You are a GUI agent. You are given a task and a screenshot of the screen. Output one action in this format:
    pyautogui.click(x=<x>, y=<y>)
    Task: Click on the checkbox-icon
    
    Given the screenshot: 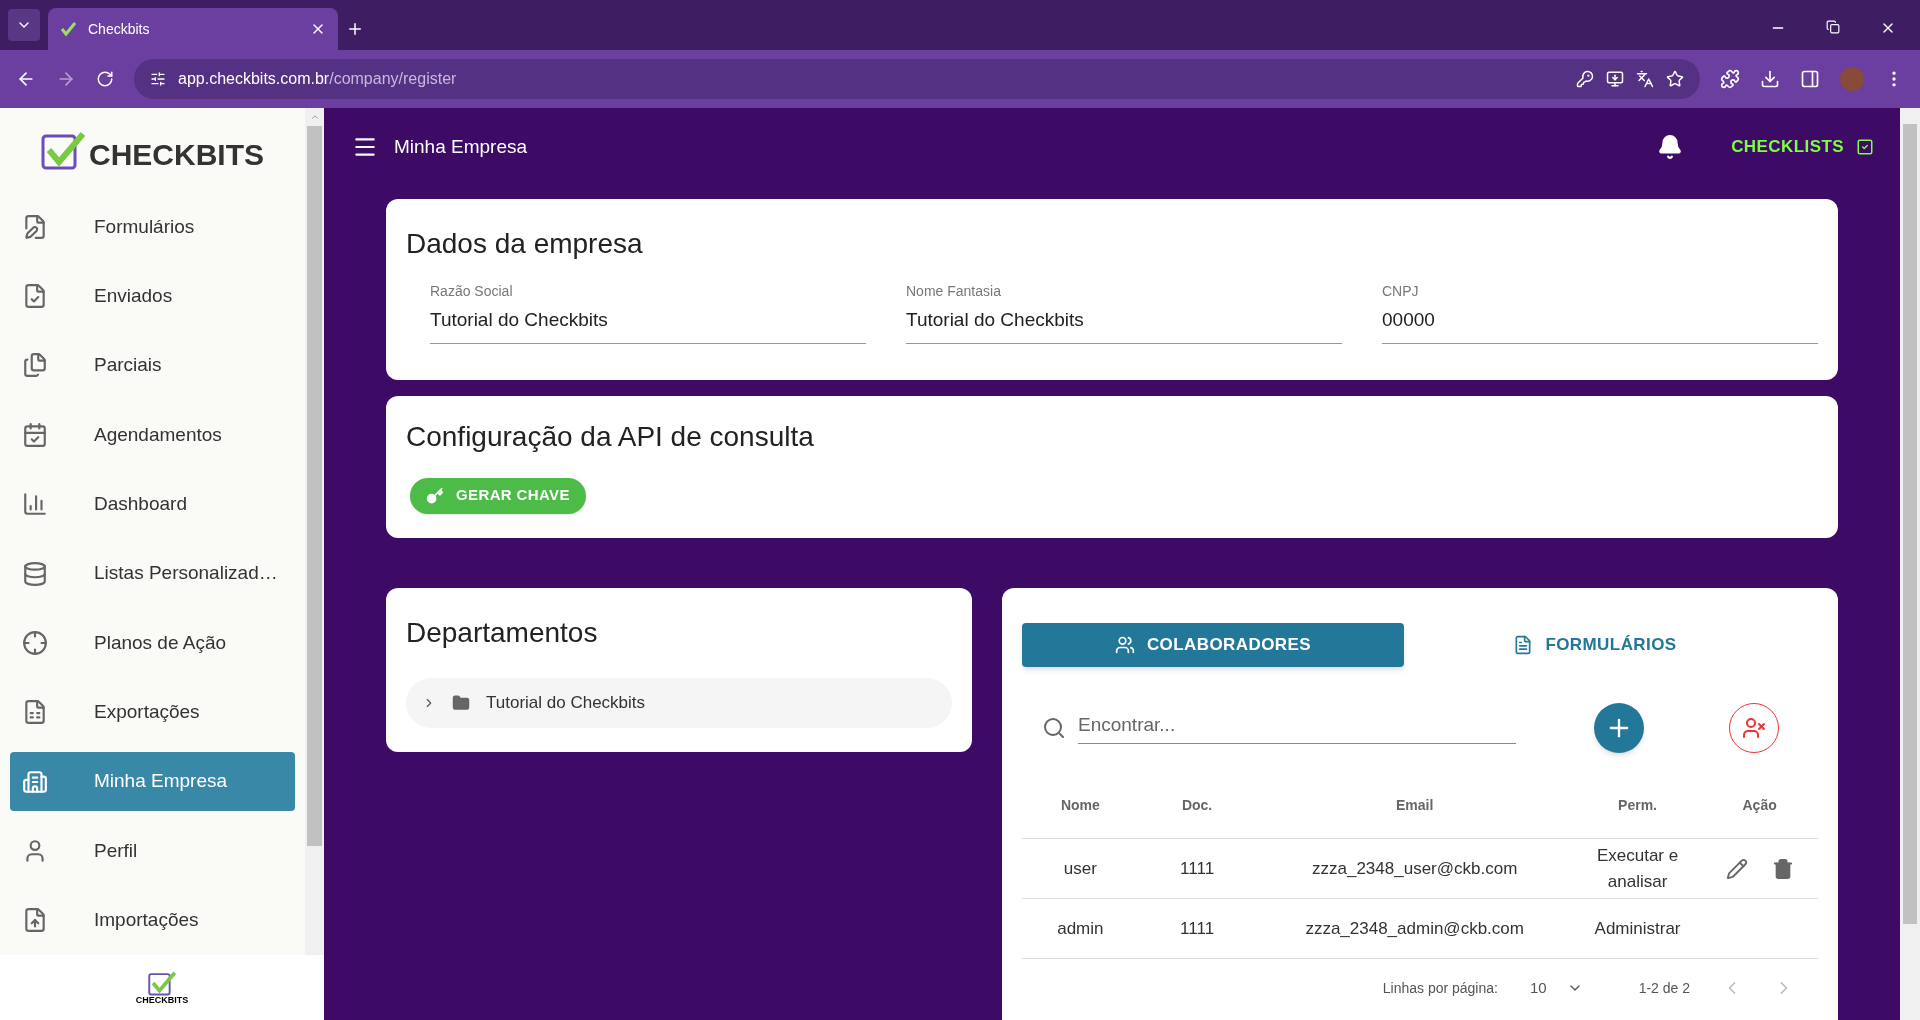 What is the action you would take?
    pyautogui.click(x=1865, y=147)
    